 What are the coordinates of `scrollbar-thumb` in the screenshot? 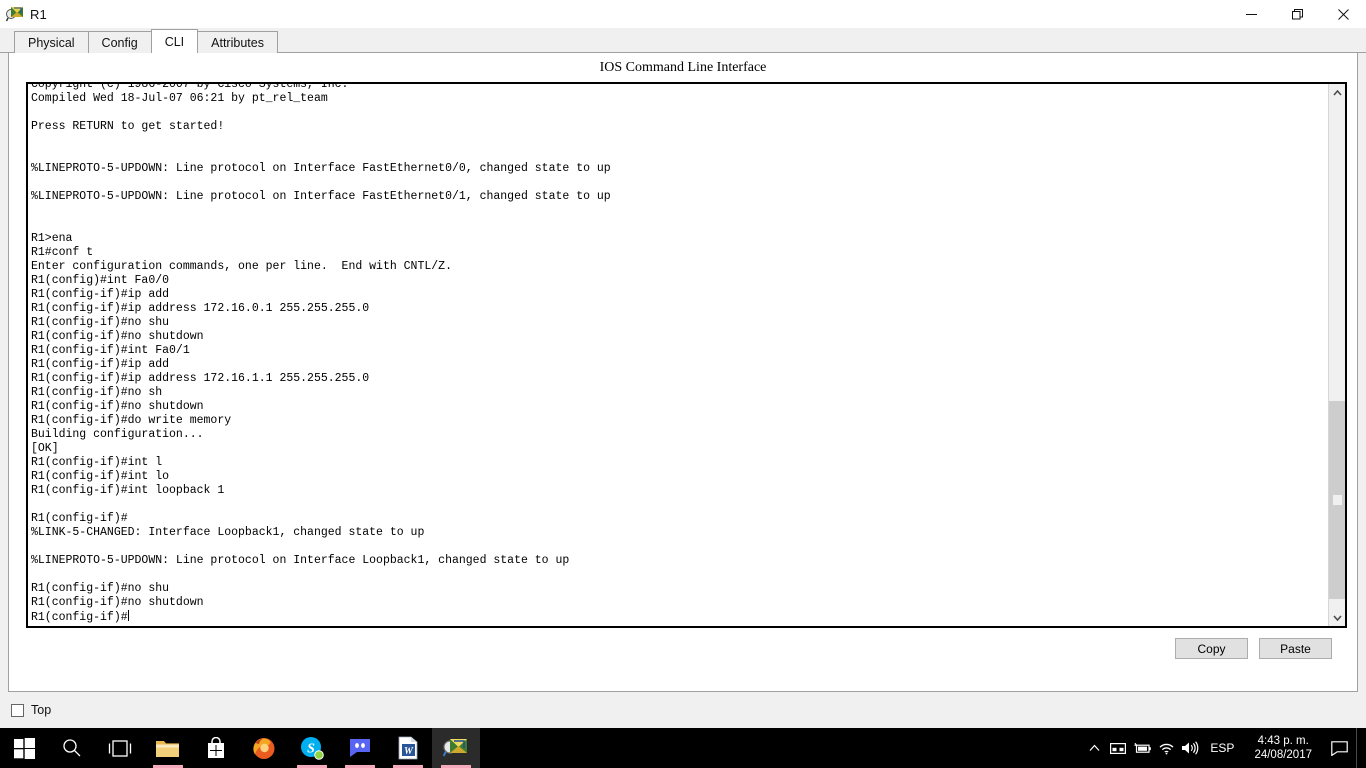 It's located at (1337, 499).